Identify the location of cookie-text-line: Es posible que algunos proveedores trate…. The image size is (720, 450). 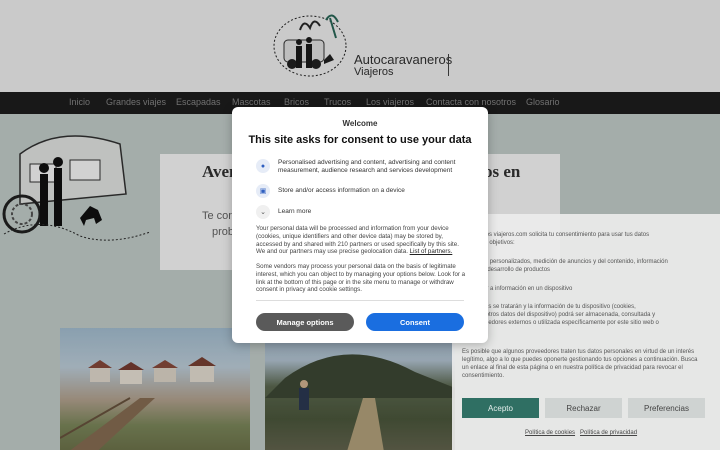
(578, 352).